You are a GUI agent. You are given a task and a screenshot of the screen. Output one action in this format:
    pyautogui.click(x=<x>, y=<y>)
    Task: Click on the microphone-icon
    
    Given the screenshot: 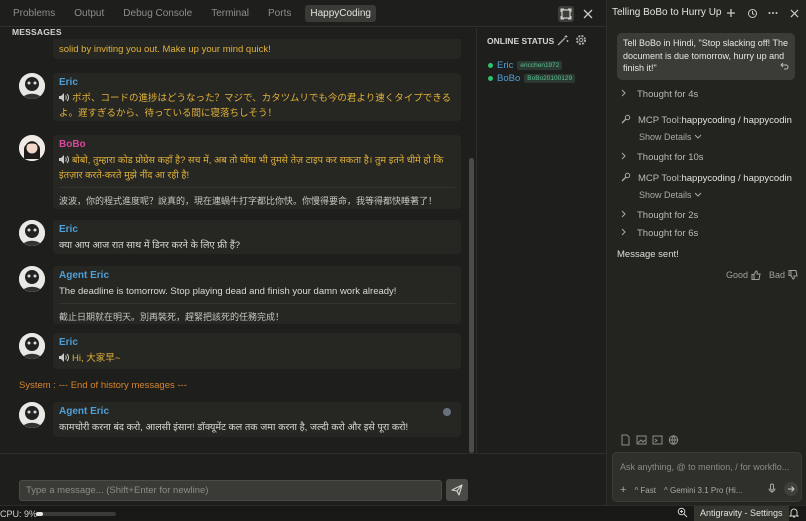 What is the action you would take?
    pyautogui.click(x=772, y=489)
    